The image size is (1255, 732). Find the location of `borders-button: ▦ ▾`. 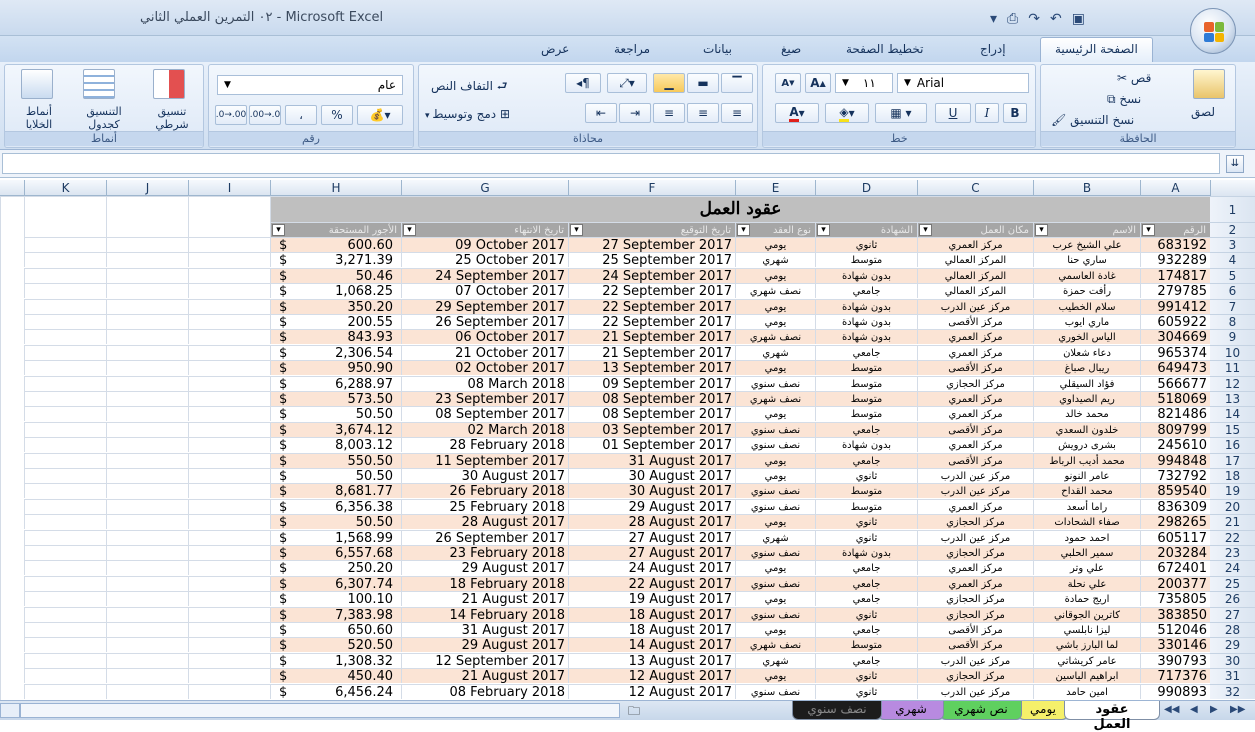

borders-button: ▦ ▾ is located at coordinates (901, 113).